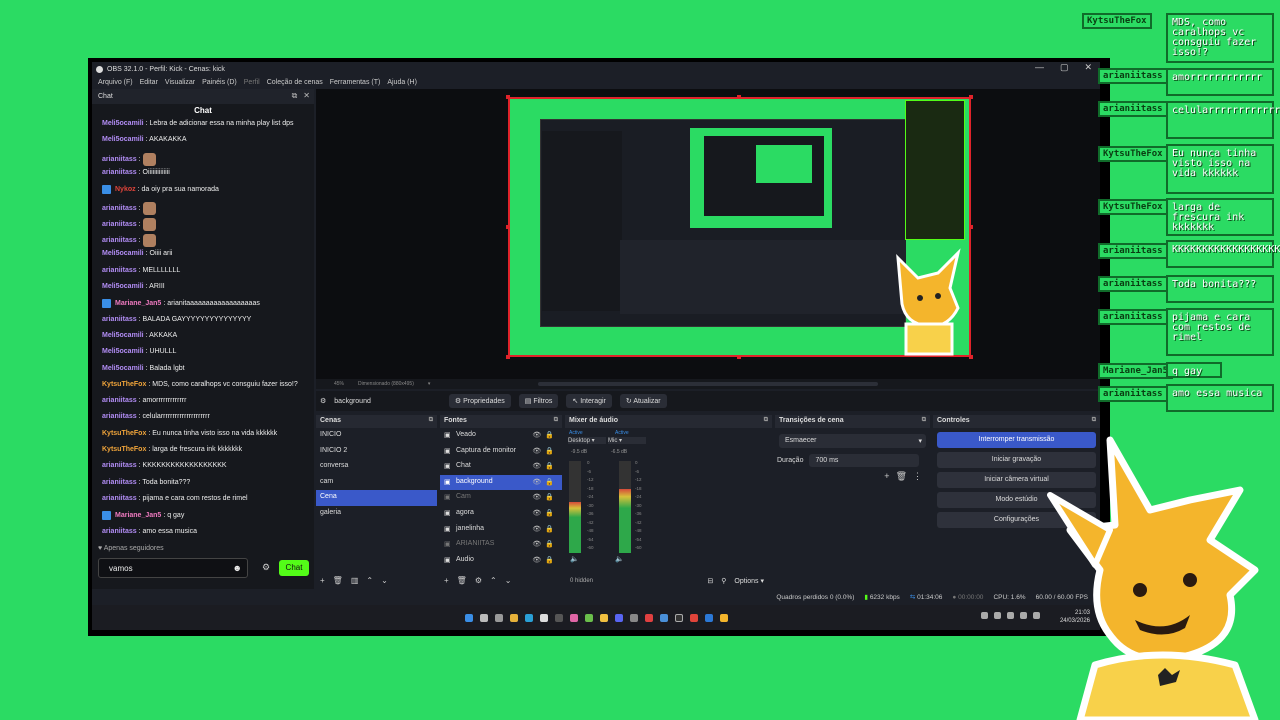  What do you see at coordinates (237, 568) in the screenshot?
I see `emoji-icon: ☻` at bounding box center [237, 568].